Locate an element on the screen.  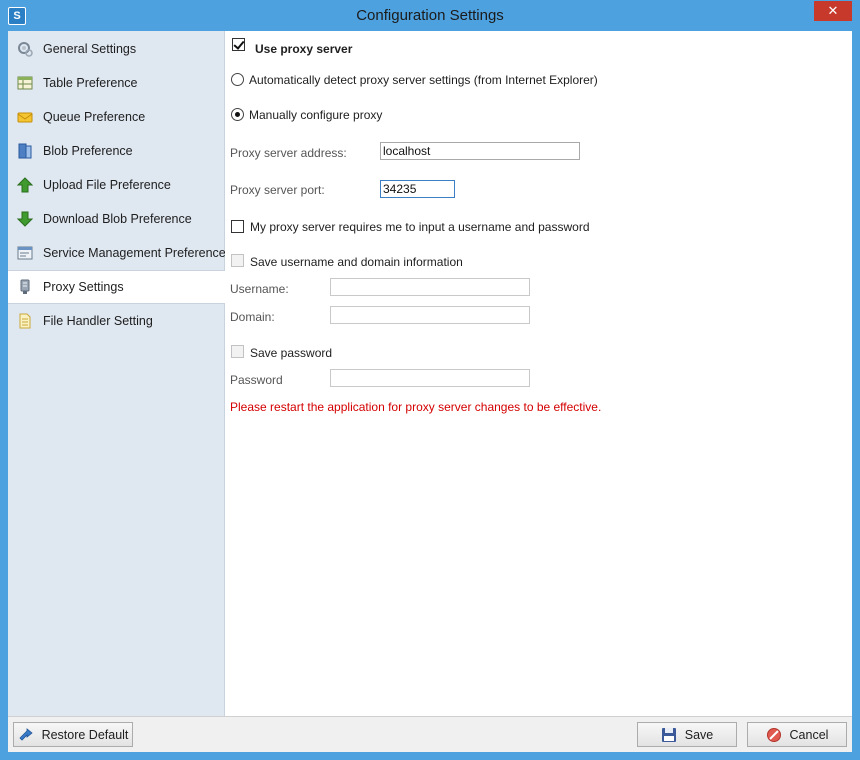
save-label: Save is located at coordinates (699, 734).